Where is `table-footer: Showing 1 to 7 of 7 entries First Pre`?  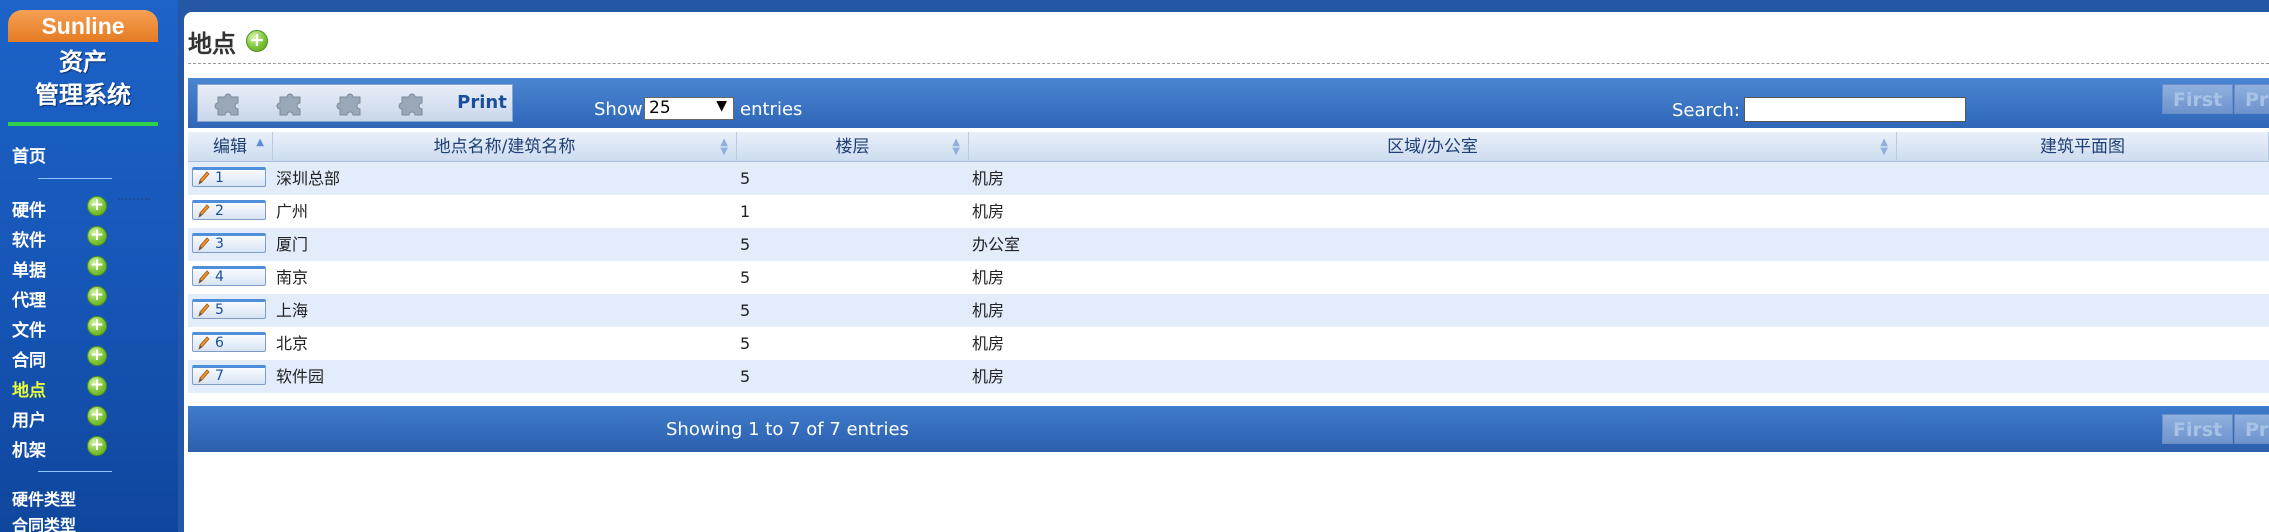
table-footer: Showing 1 to 7 of 7 entries First Pre is located at coordinates (1228, 429).